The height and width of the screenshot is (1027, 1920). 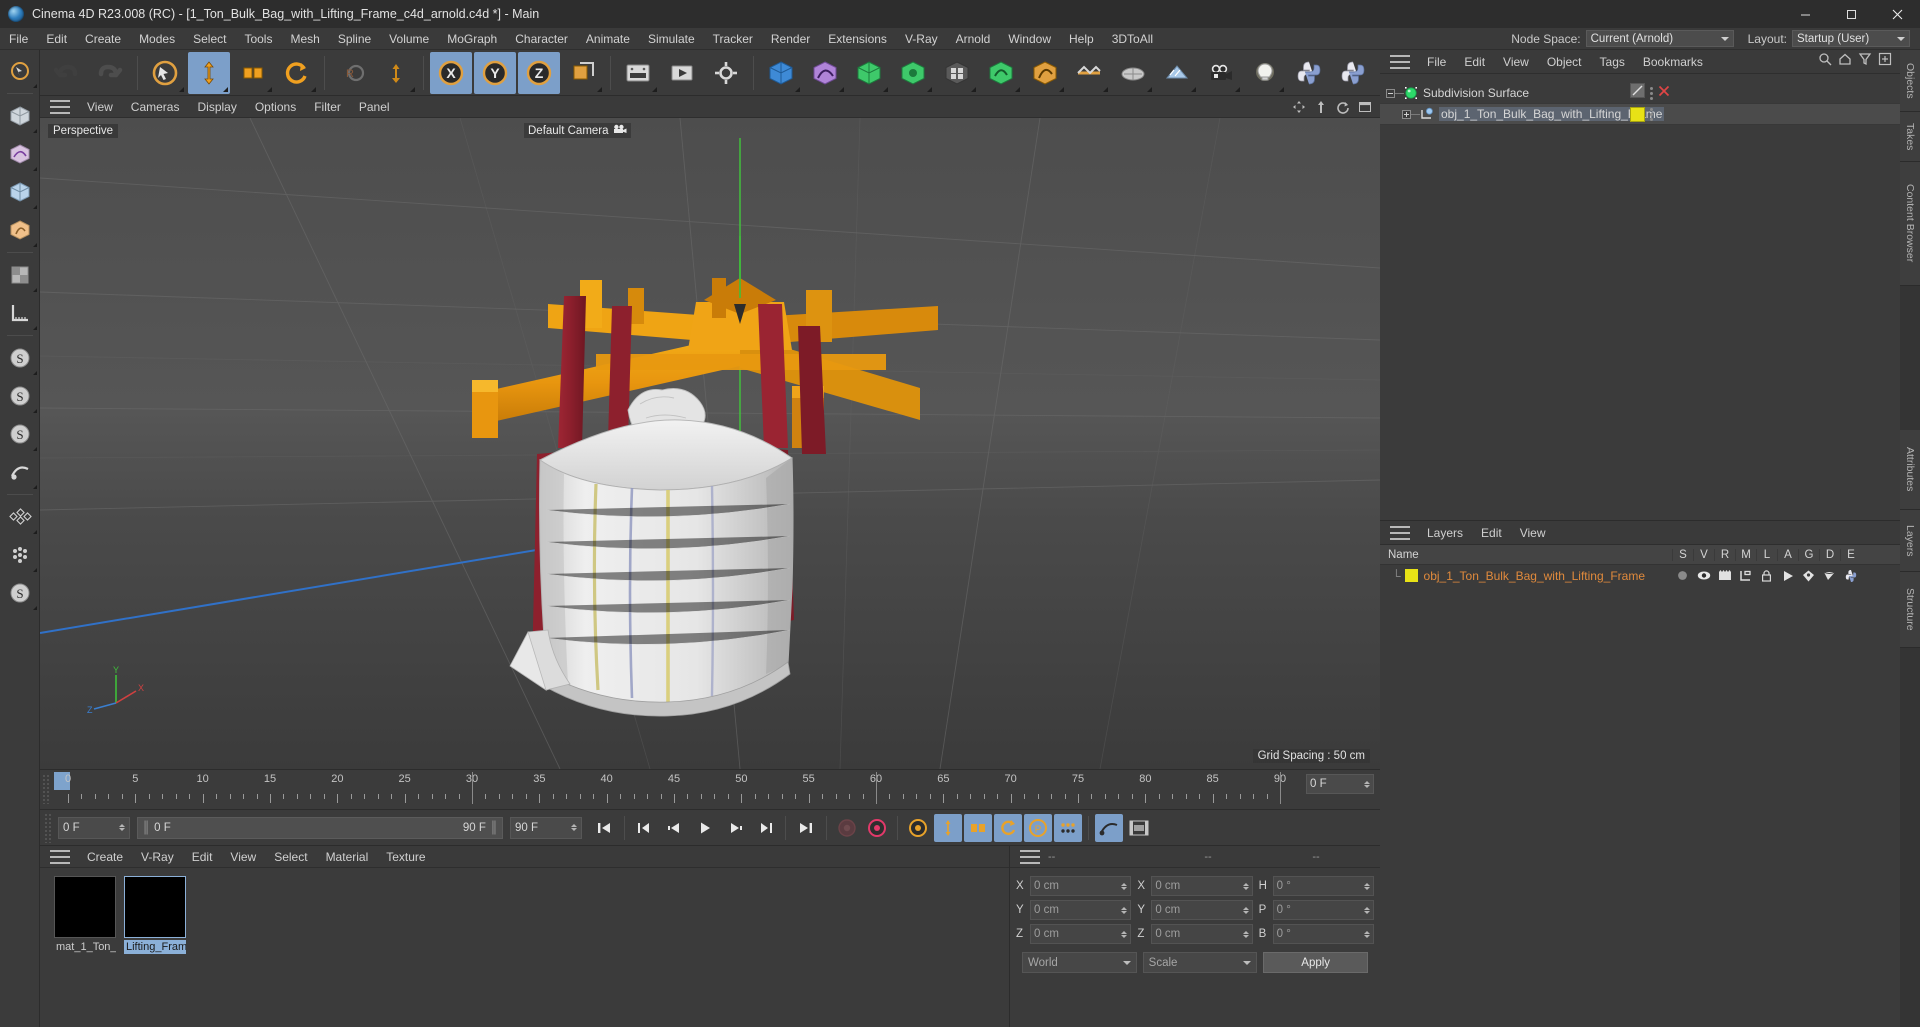 What do you see at coordinates (1651, 93) in the screenshot?
I see `tag-dots-icon` at bounding box center [1651, 93].